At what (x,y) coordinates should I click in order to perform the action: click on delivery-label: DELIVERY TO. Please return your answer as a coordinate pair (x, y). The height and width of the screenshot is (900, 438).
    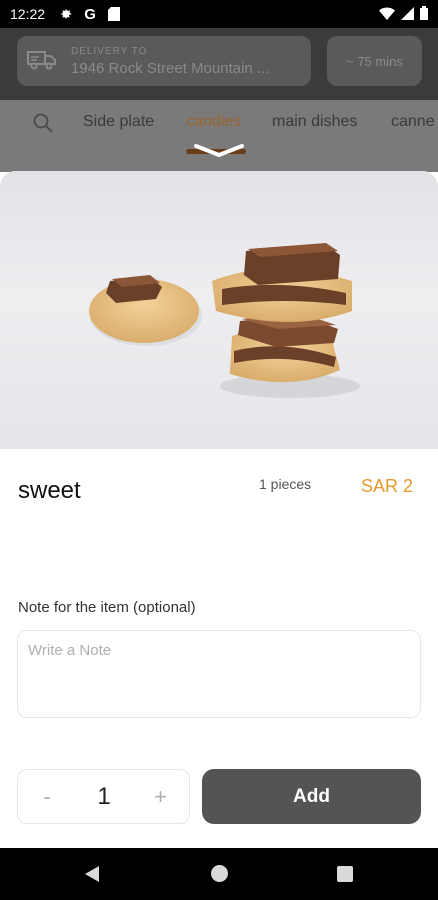
    Looking at the image, I should click on (109, 51).